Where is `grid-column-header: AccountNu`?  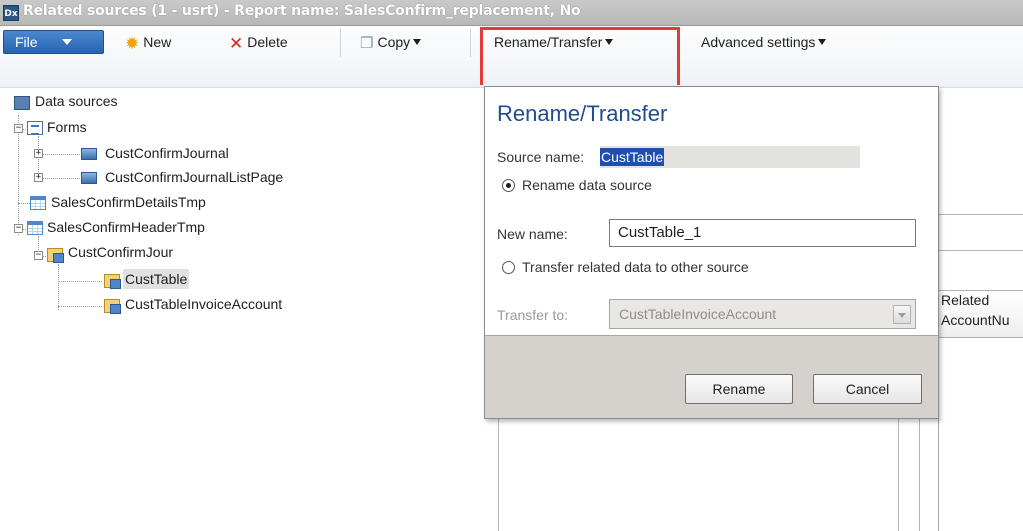
grid-column-header: AccountNu is located at coordinates (975, 320).